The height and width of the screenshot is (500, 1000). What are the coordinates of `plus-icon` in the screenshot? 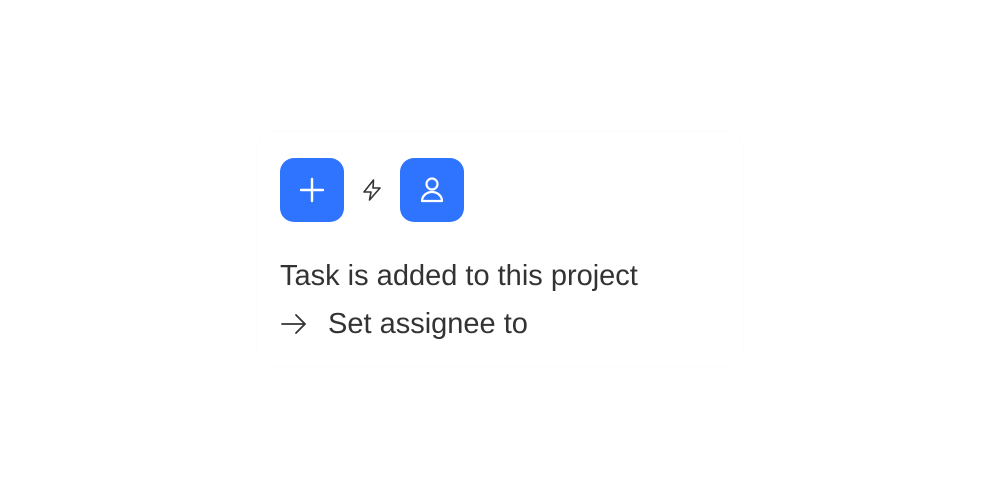 It's located at (312, 190).